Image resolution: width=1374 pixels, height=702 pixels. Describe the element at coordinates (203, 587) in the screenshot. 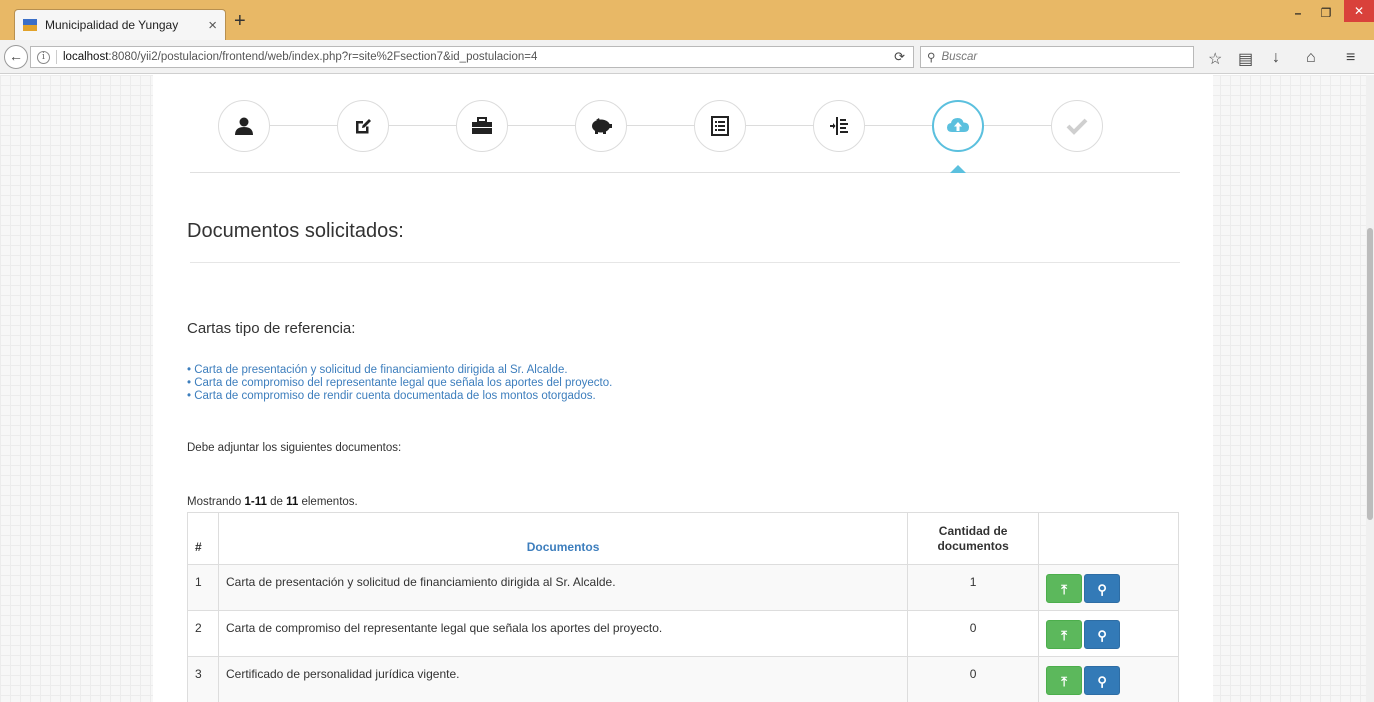

I see `row-number: 1` at that location.